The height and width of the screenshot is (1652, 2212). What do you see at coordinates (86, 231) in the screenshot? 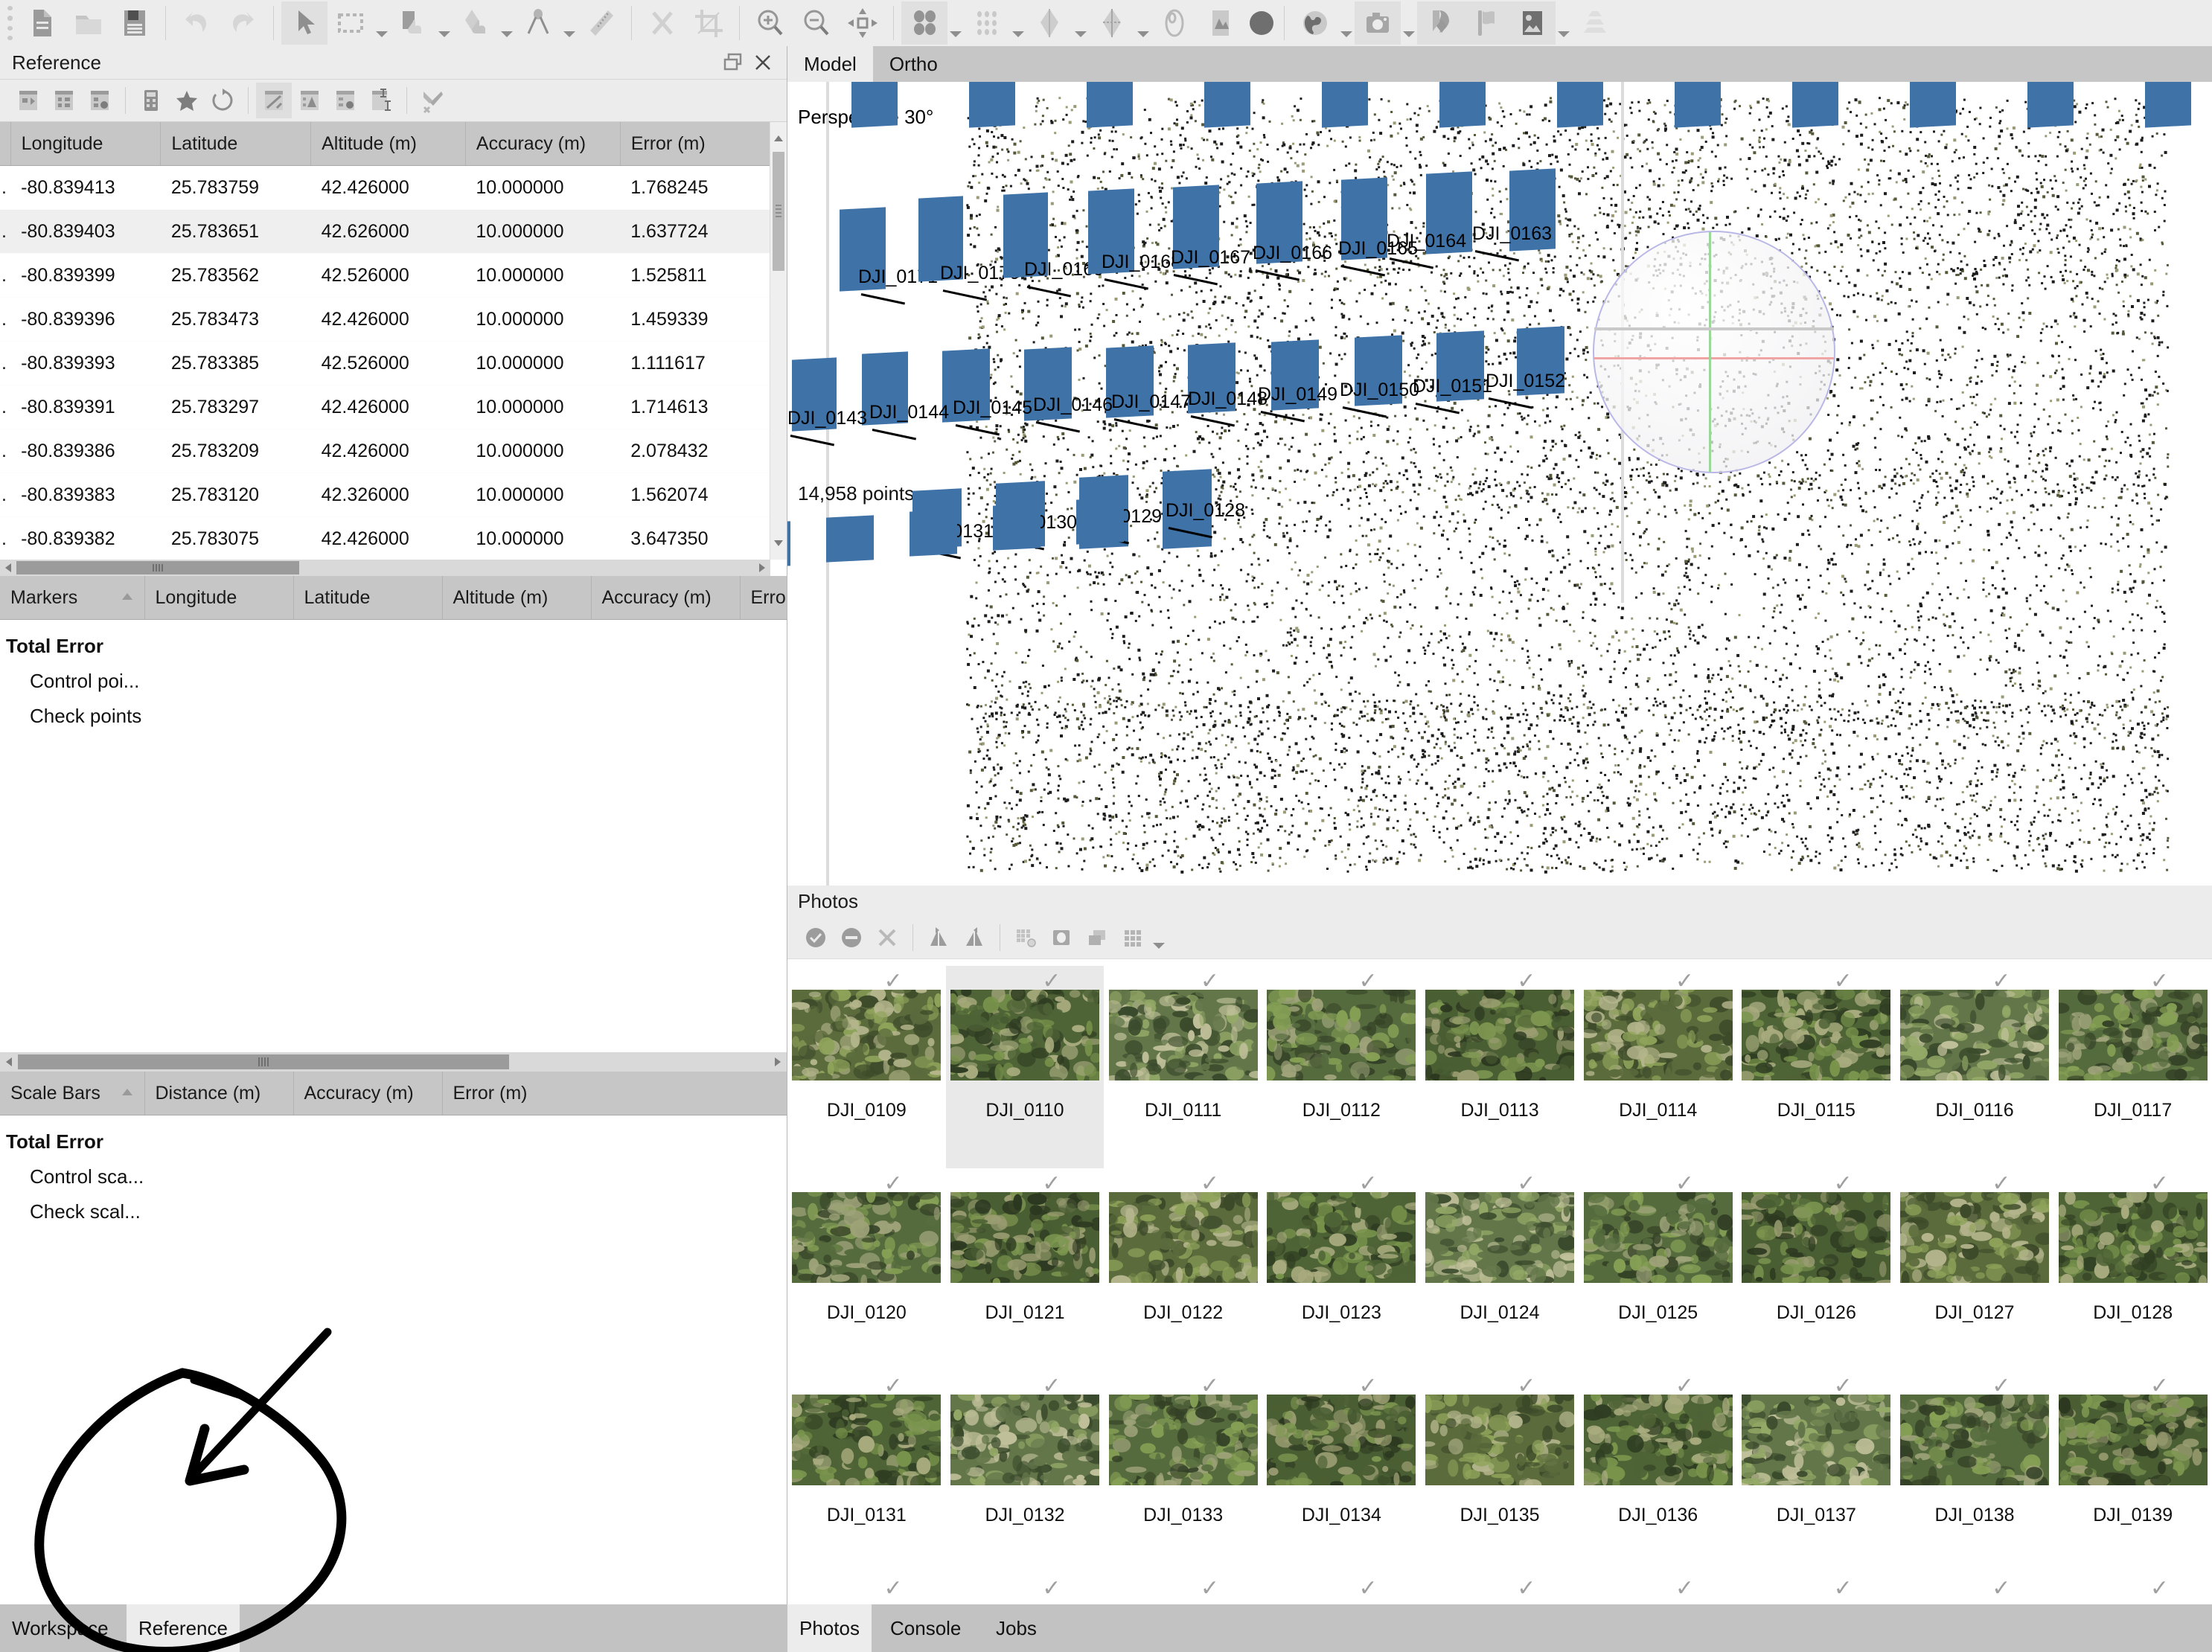
I see `table-cell: -80.839403` at bounding box center [86, 231].